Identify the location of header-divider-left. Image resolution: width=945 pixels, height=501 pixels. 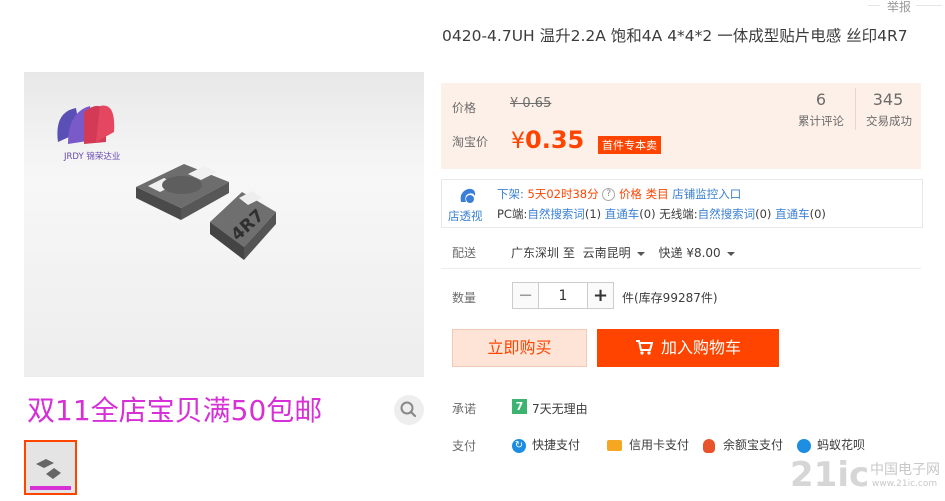
(874, 5).